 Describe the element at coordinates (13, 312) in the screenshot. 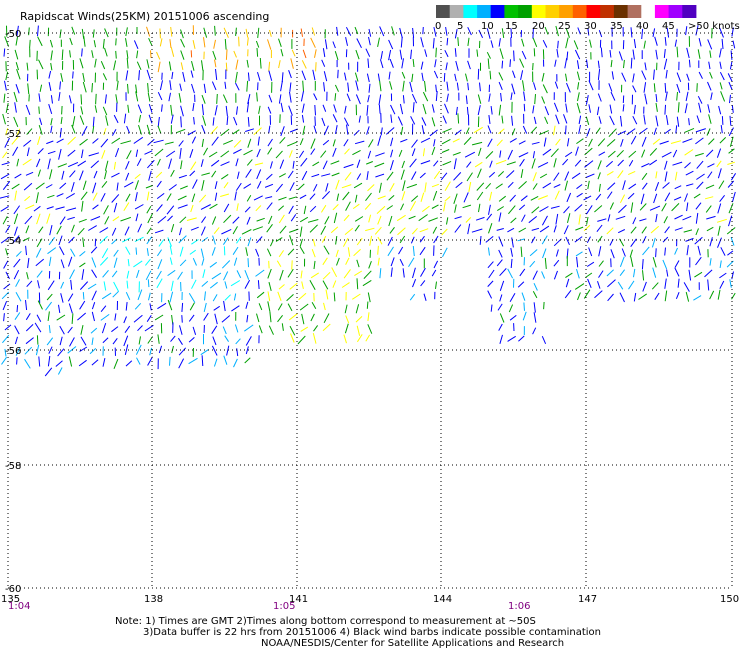

I see `lat-labels: -50 -52 -54 -56 -58 -60` at that location.